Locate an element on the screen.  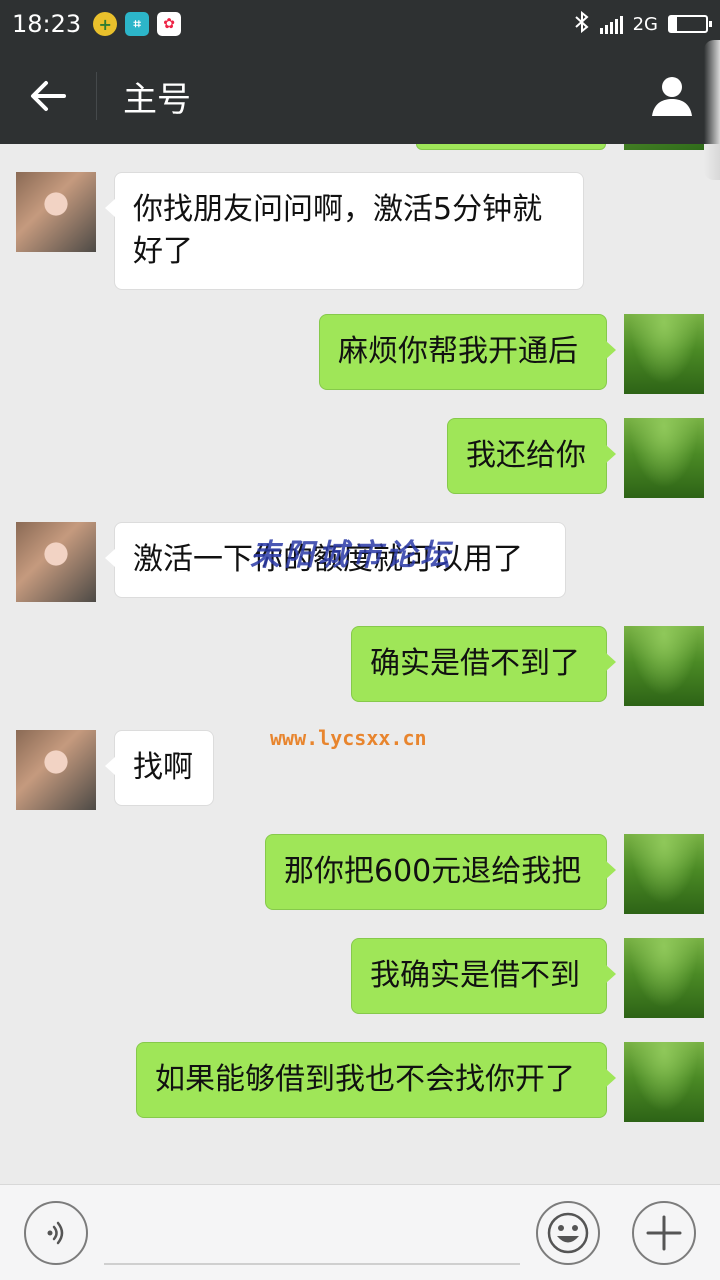
plus-icon is located at coordinates (664, 1233).